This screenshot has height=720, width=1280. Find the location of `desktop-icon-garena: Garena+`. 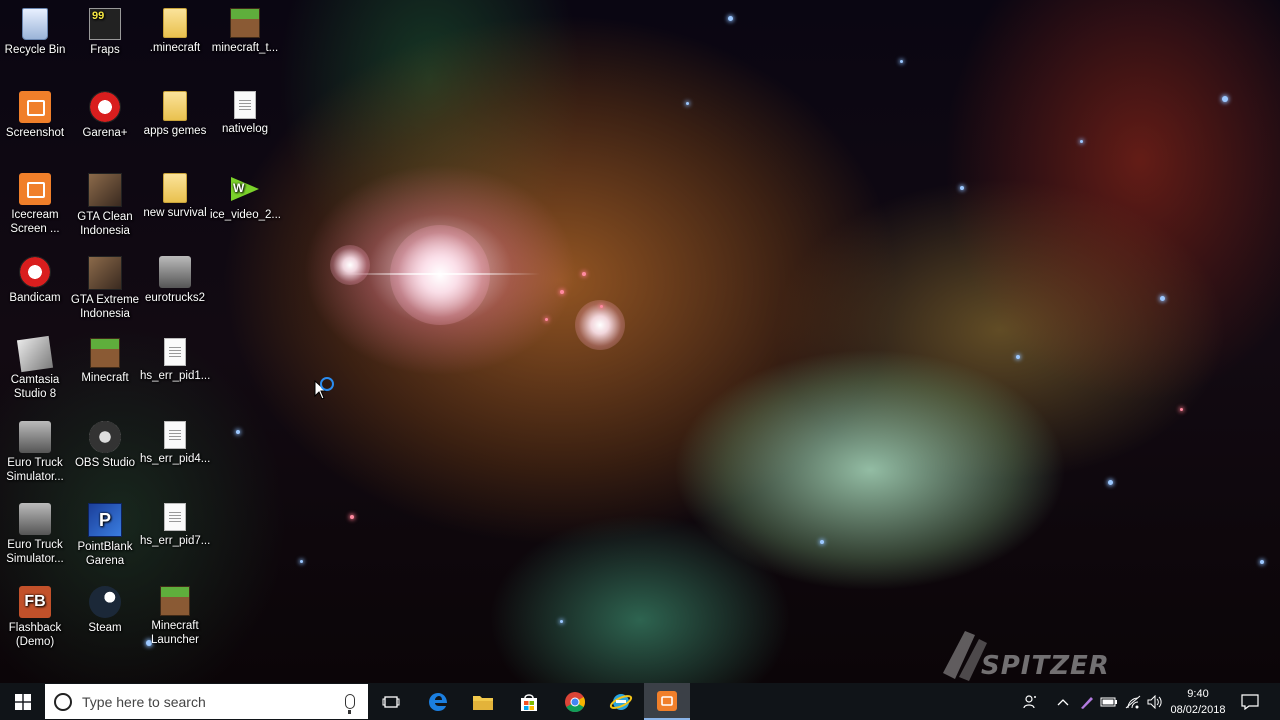

desktop-icon-garena: Garena+ is located at coordinates (105, 113).